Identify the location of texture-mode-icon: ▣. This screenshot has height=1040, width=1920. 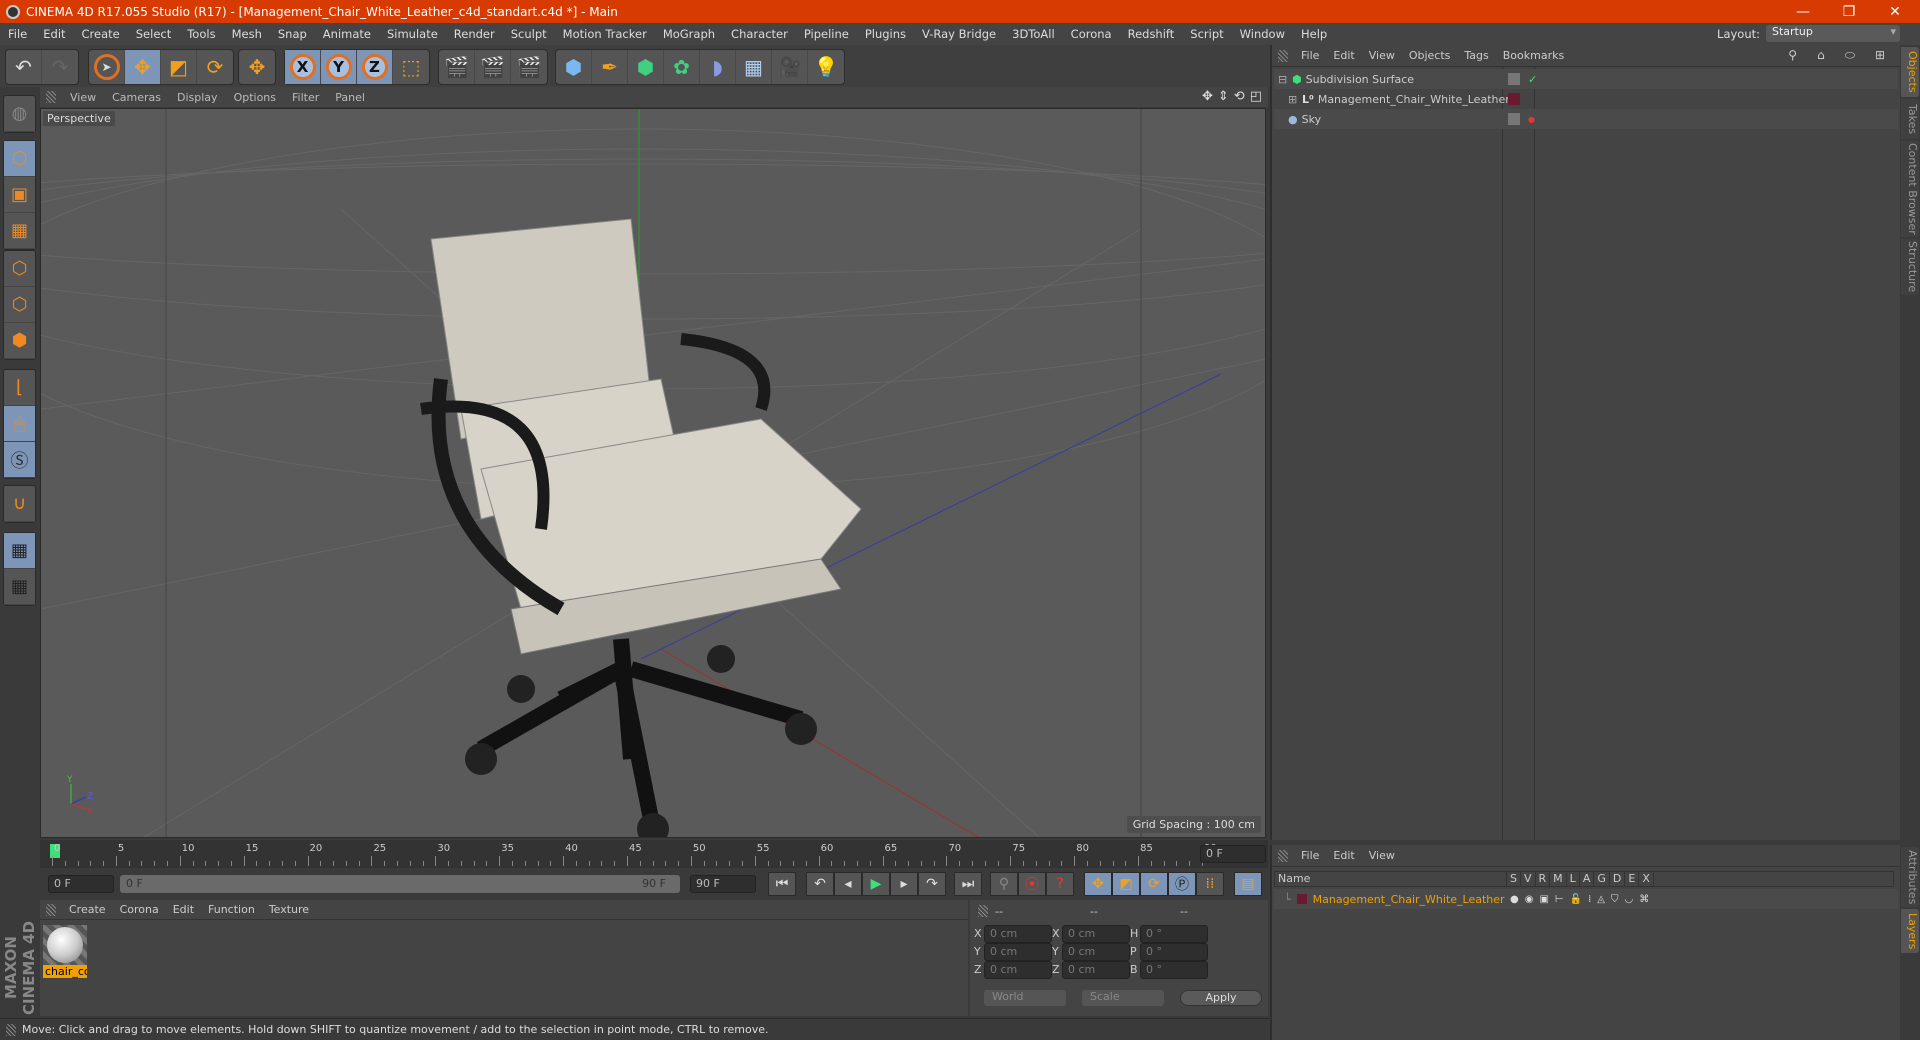
(19, 195).